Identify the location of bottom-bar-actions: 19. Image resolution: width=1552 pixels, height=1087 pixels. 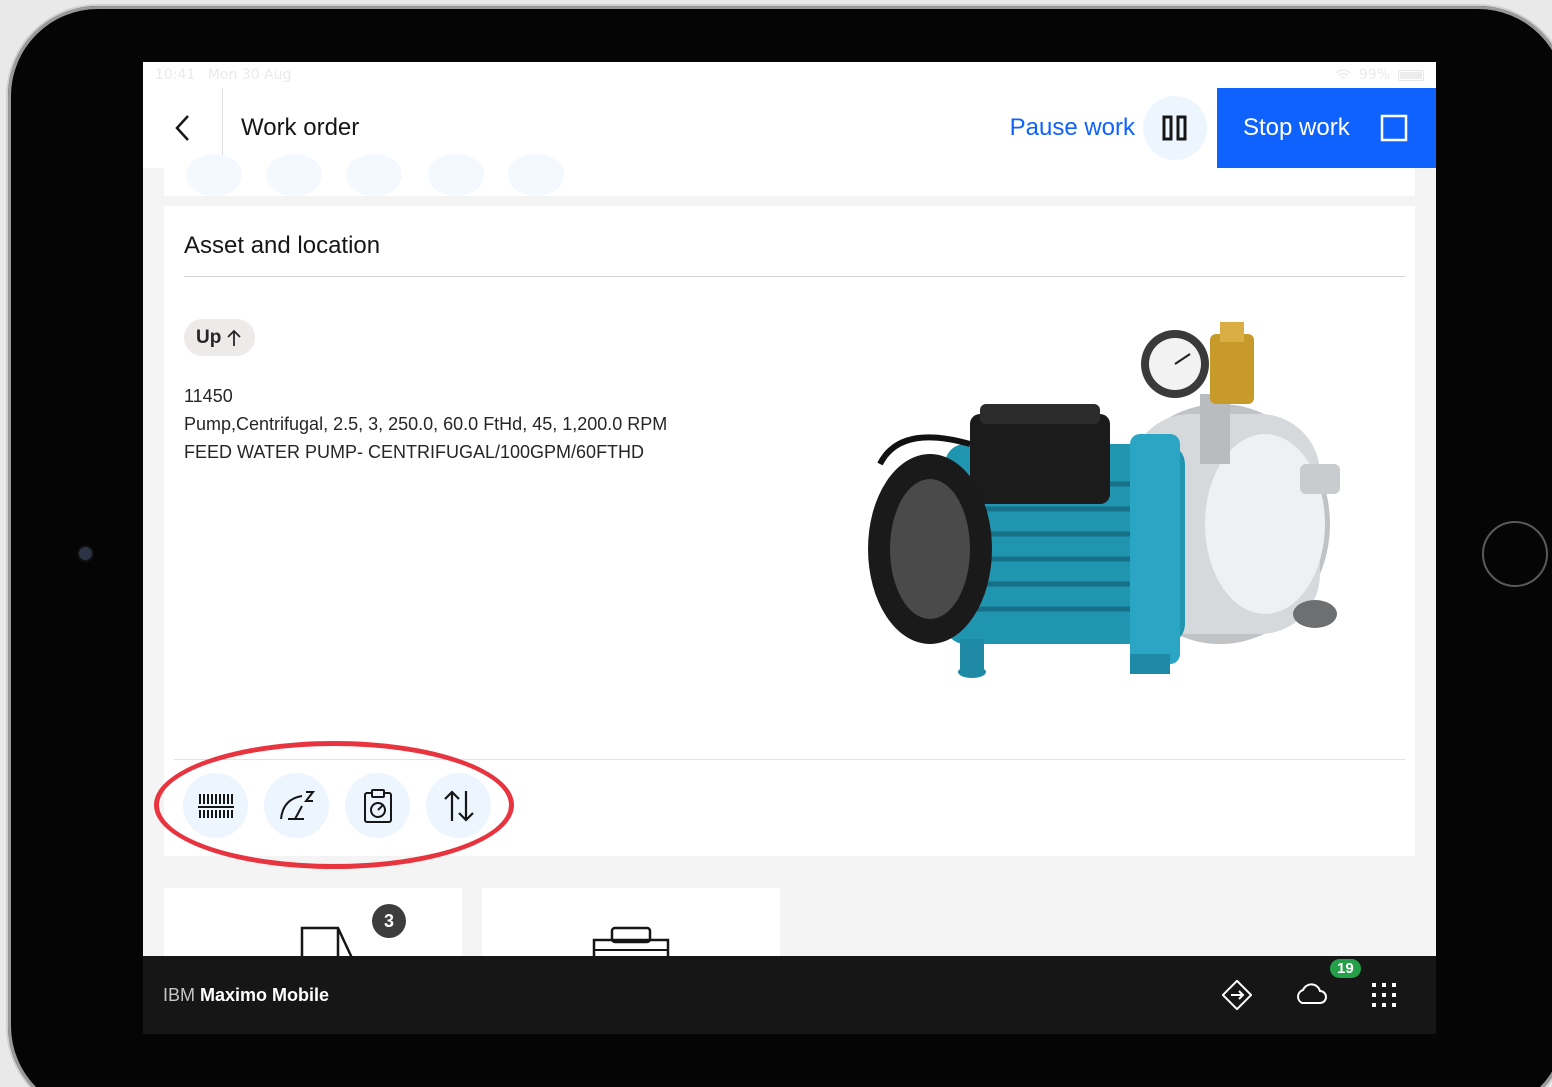
(1310, 984).